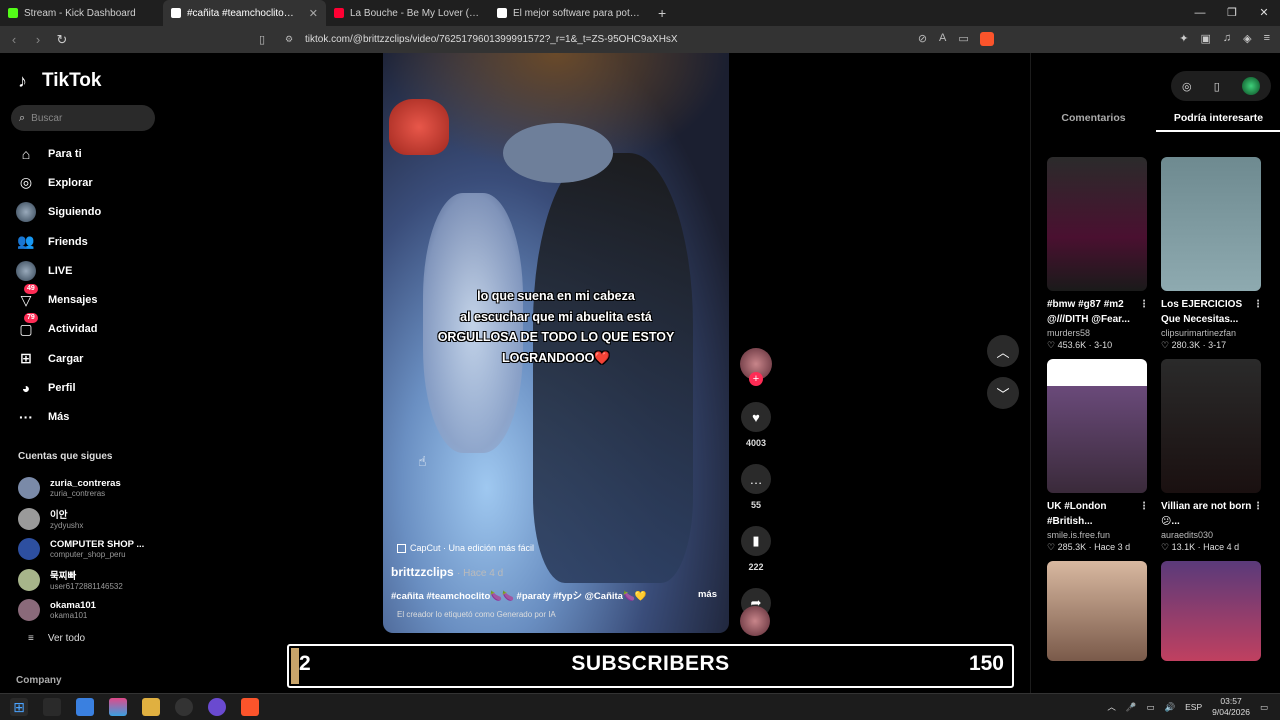 The image size is (1280, 720). I want to click on file-explorer-icon, so click(151, 707).